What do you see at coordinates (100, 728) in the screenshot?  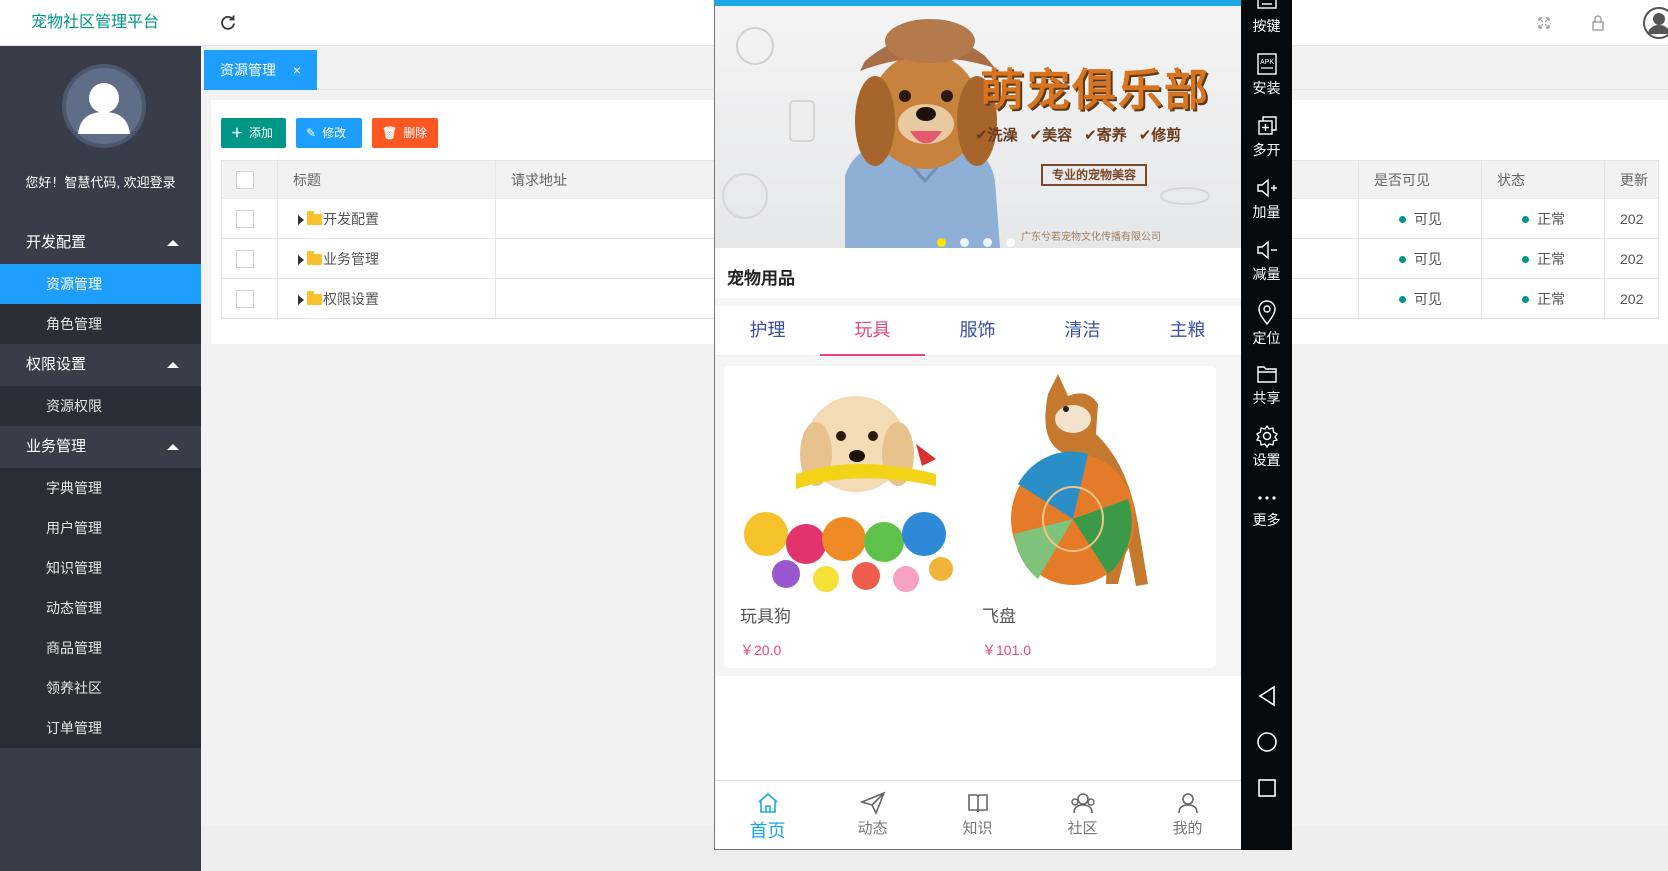 I see `sidebar-item-orders: 订单管理` at bounding box center [100, 728].